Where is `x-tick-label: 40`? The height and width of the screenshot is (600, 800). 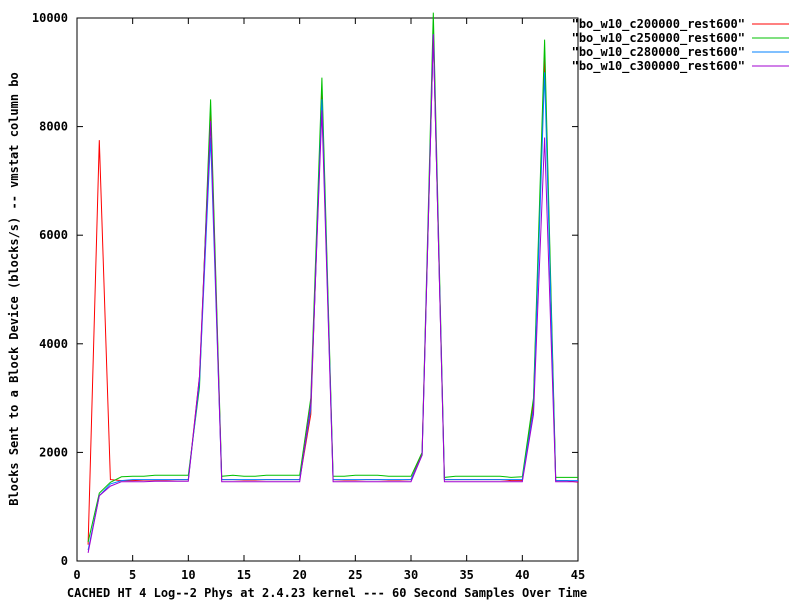
x-tick-label: 40 is located at coordinates (522, 575).